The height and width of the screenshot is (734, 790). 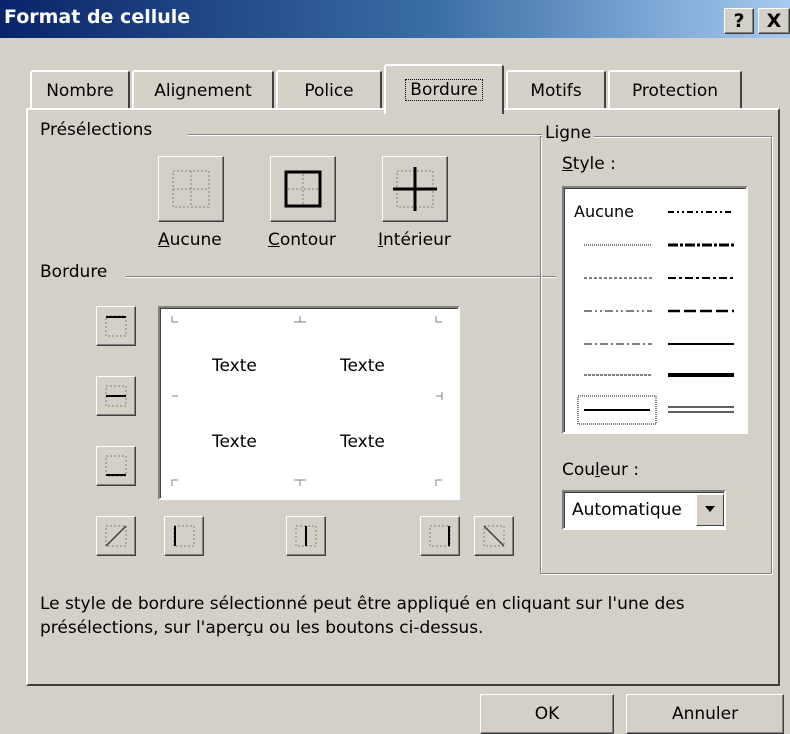 I want to click on color-select: Automatique, so click(x=644, y=510).